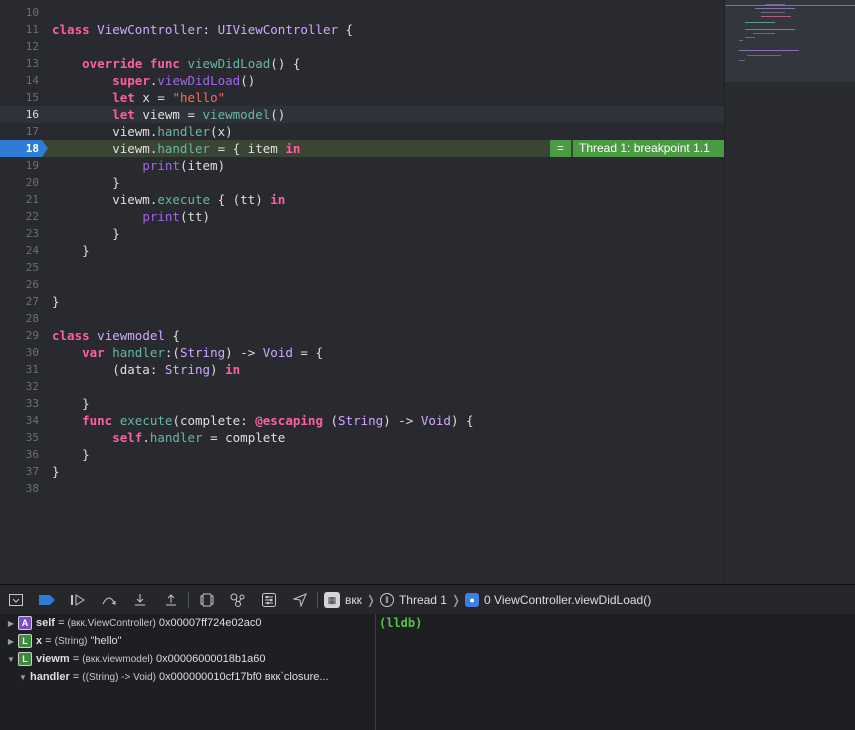  What do you see at coordinates (19, 403) in the screenshot?
I see `line-number: 33` at bounding box center [19, 403].